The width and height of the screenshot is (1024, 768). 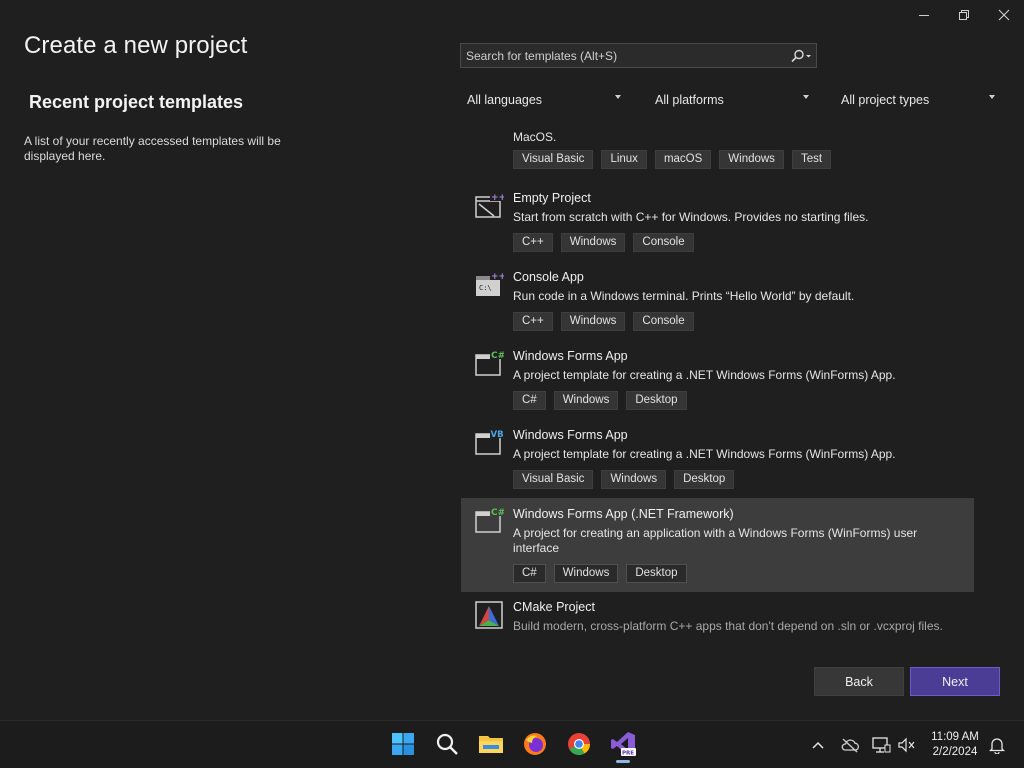 What do you see at coordinates (489, 205) in the screenshot?
I see `cpp-empty-project-icon: ++` at bounding box center [489, 205].